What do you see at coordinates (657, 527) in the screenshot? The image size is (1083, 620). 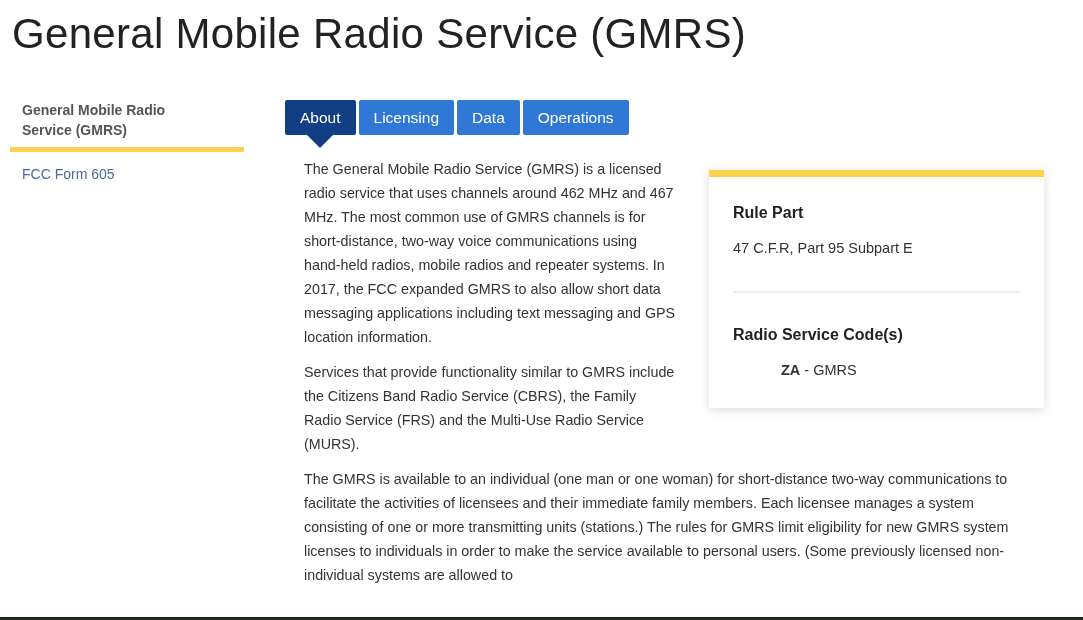 I see `paragraph: The GMRS is available to an individual (one man or one woman) for short-distance two-way communications to facilitate the activities of licensees and their immediate family members. Each licensee manages a system consisting of one or more transmitting units (stations.) The rules for GMRS limit eligibility for new GMRS system licenses to individuals in order to make the service available to personal users. (Some previously licensed non-individual systems are allowed to` at bounding box center [657, 527].